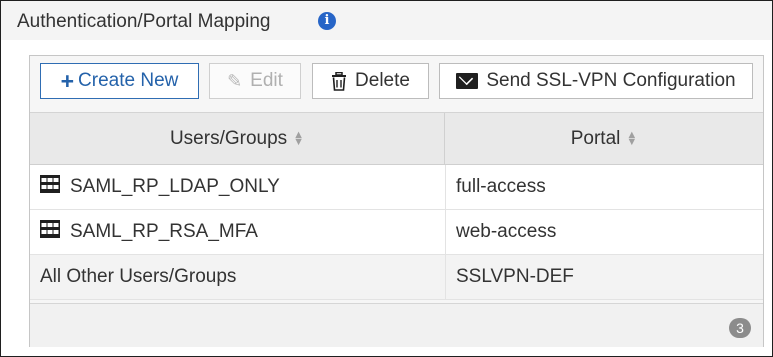 Image resolution: width=773 pixels, height=357 pixels. What do you see at coordinates (228, 138) in the screenshot?
I see `column-label: Users/Groups` at bounding box center [228, 138].